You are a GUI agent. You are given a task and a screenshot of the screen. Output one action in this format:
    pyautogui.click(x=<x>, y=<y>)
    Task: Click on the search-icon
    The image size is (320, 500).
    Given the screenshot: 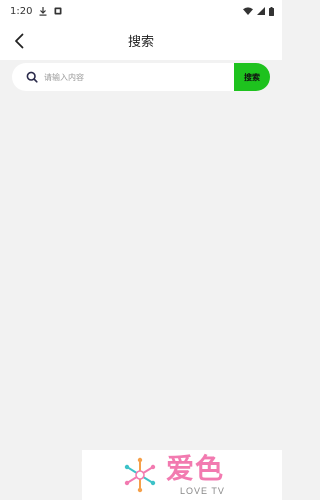 What is the action you would take?
    pyautogui.click(x=32, y=77)
    